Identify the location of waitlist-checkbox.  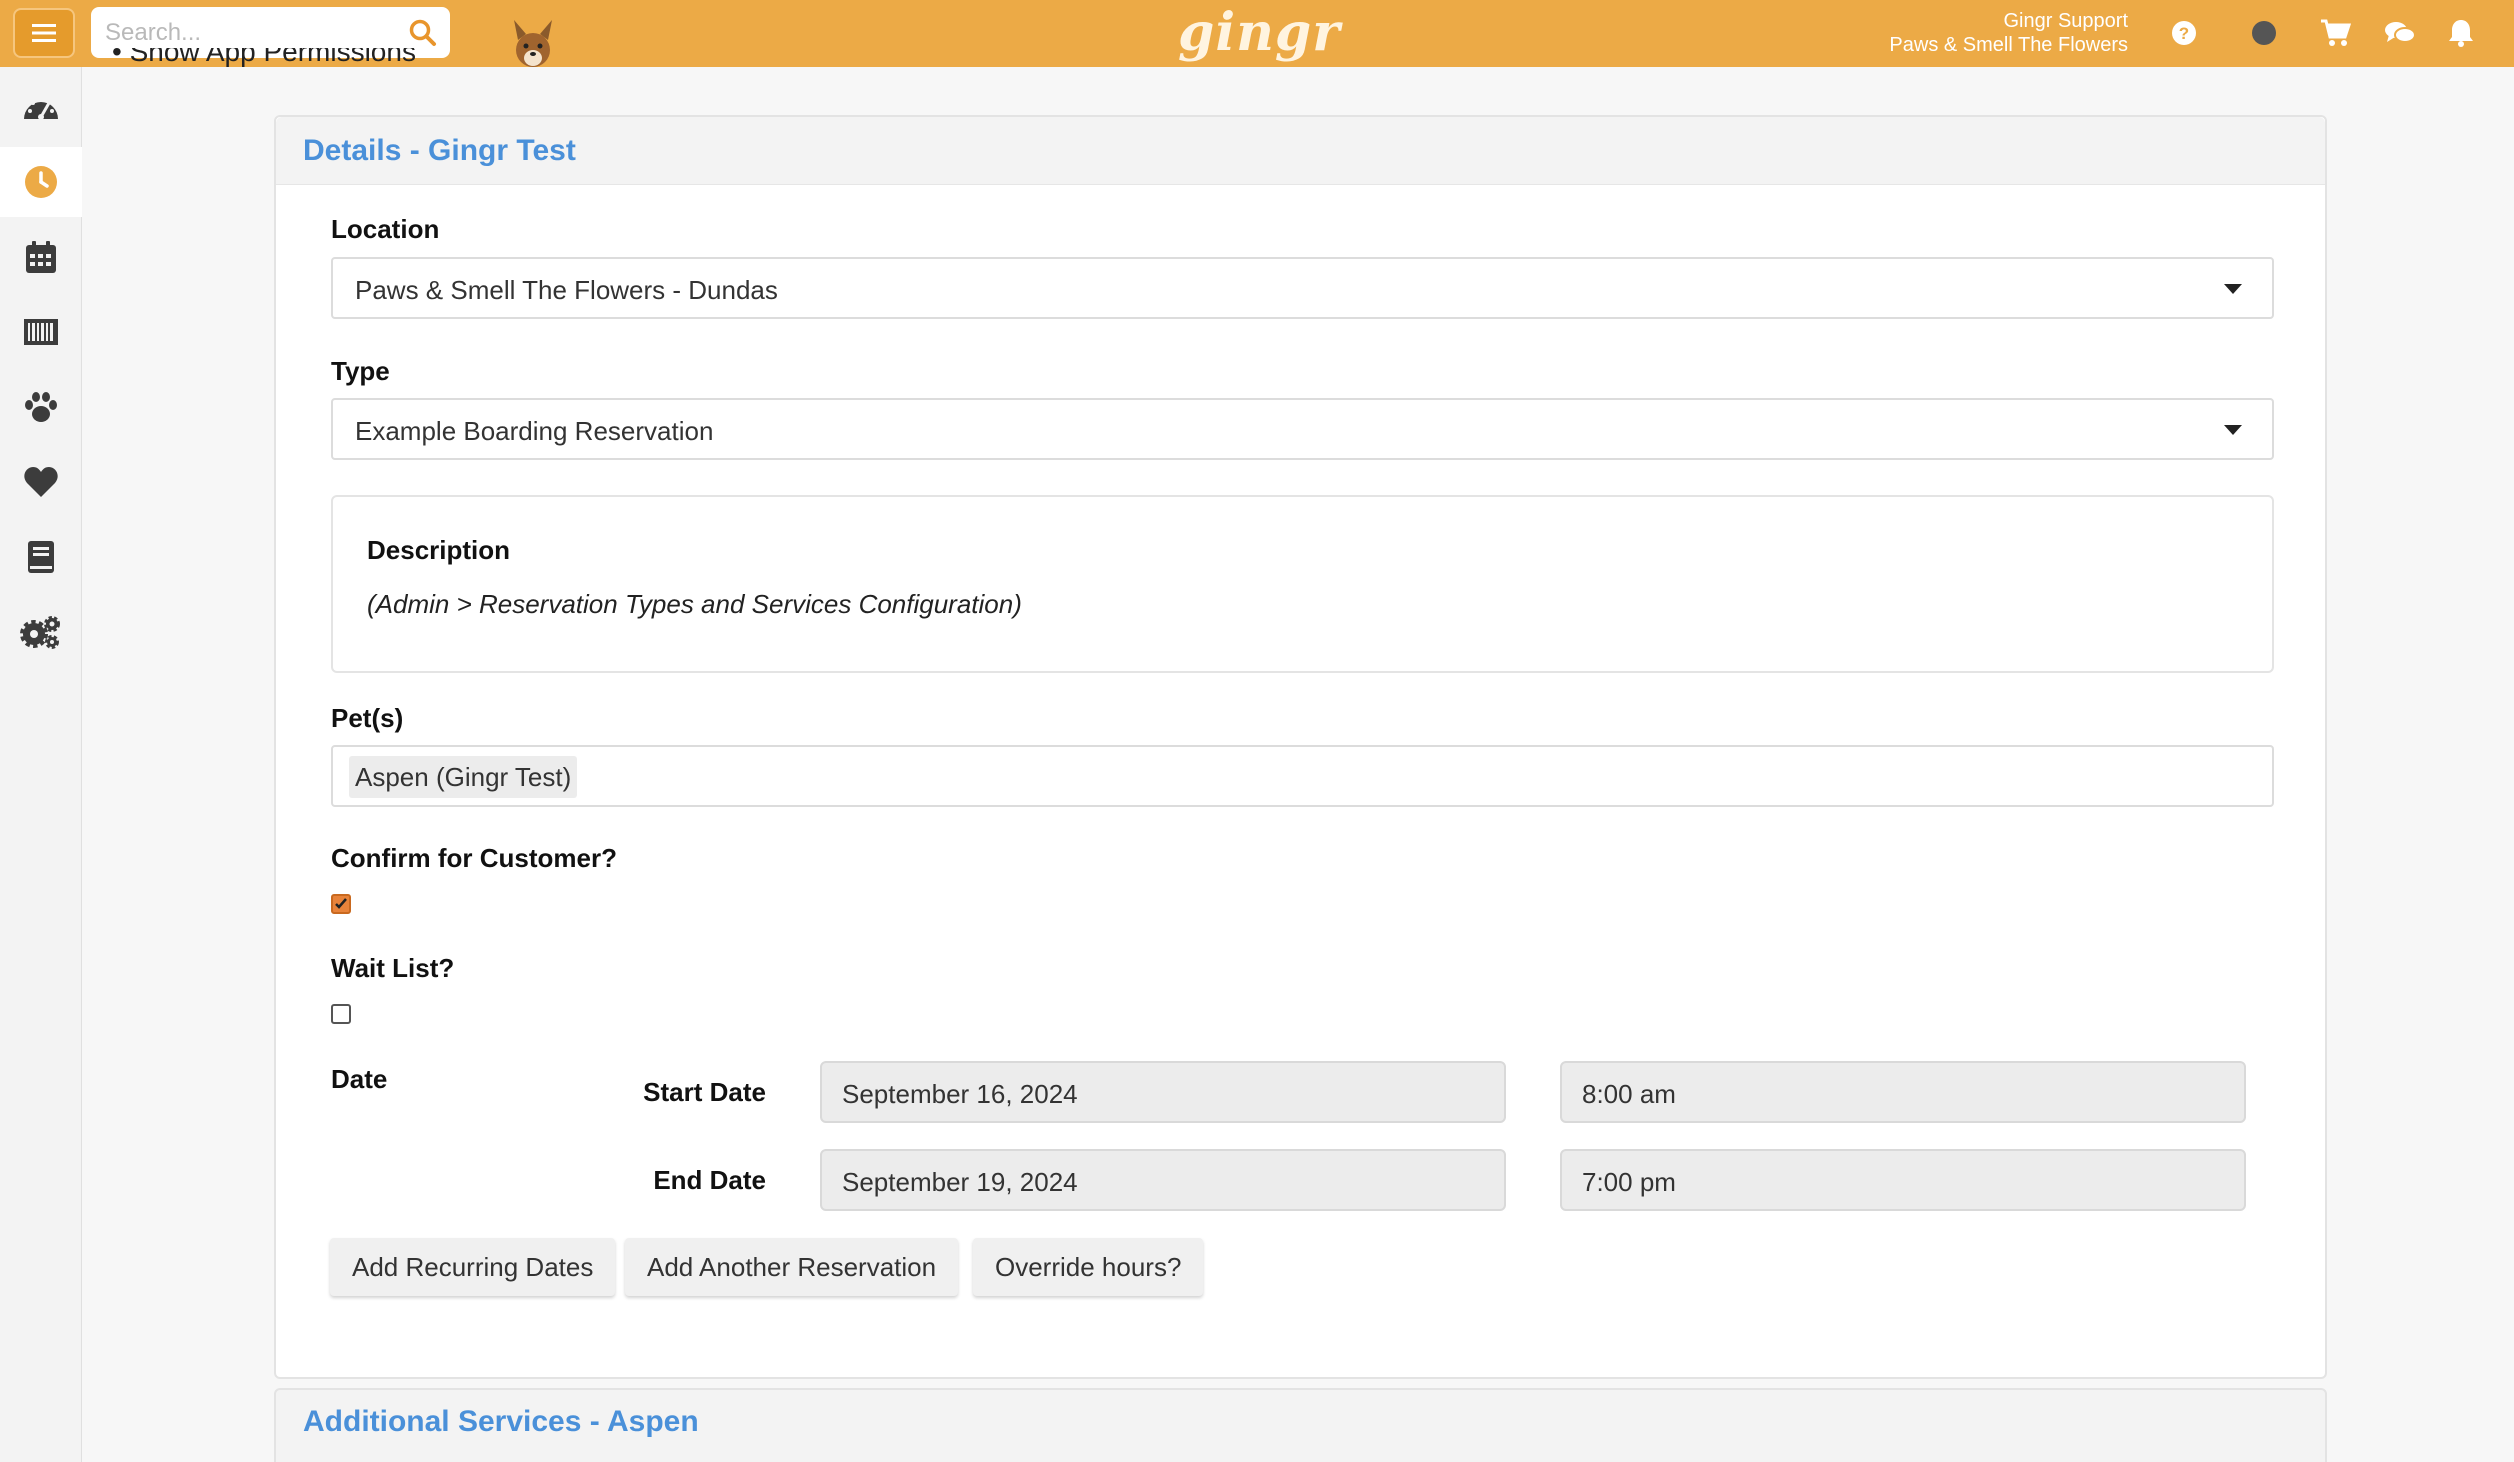
(341, 1014).